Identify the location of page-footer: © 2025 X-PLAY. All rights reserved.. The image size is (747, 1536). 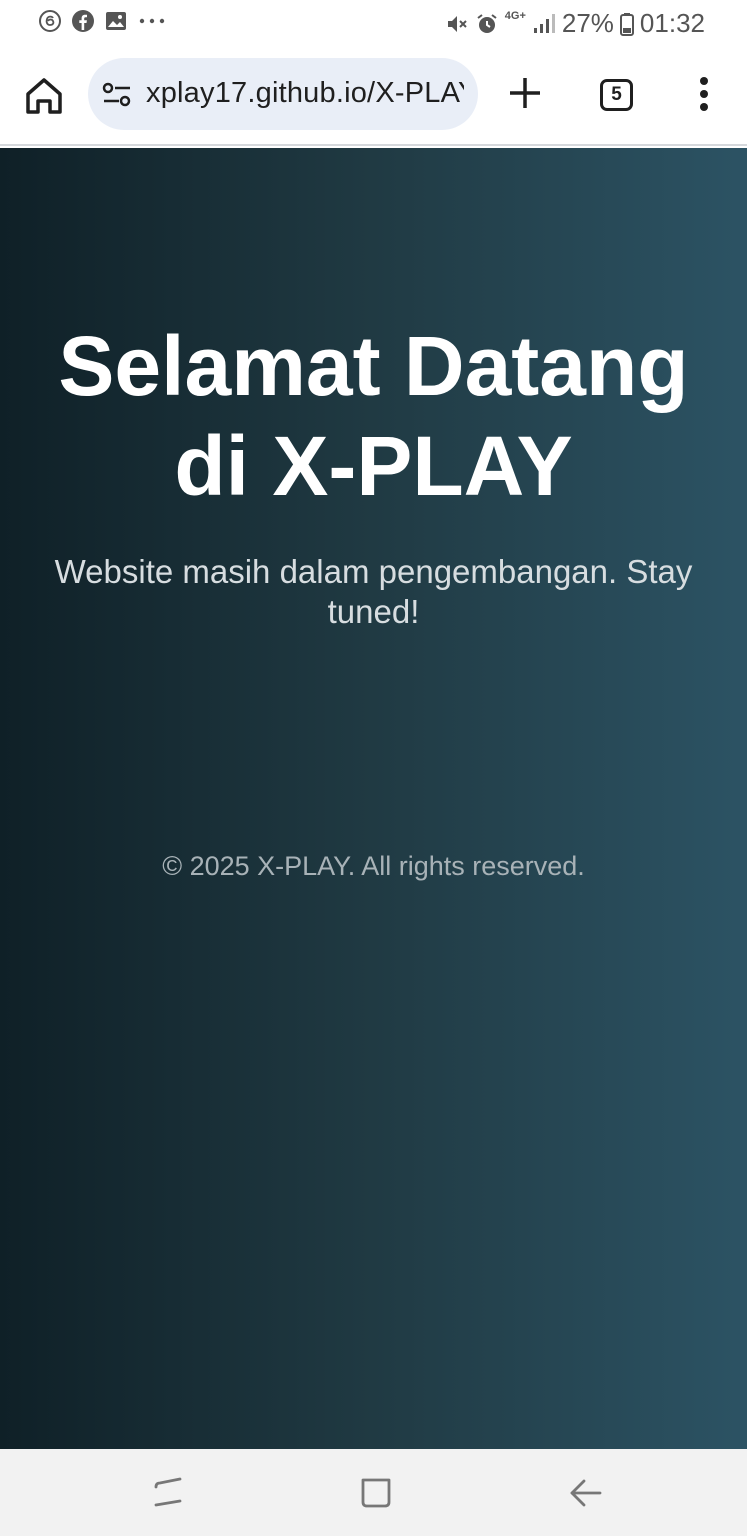
(373, 866).